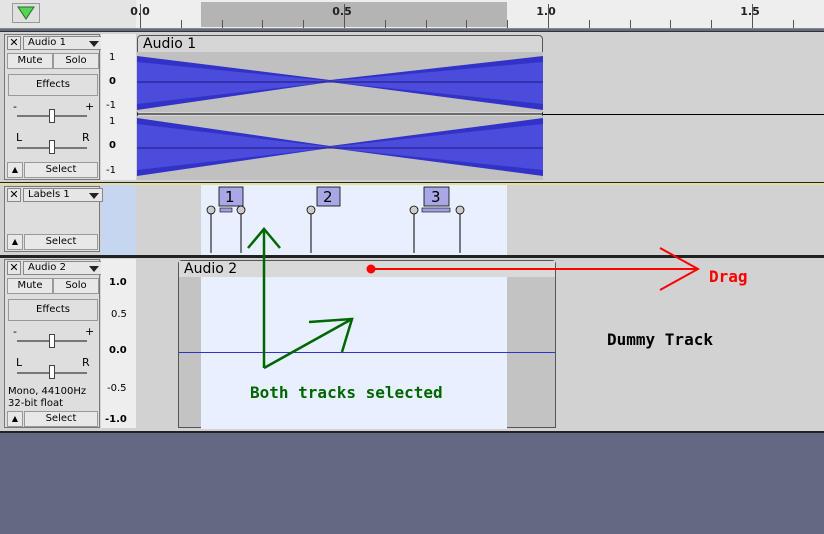  I want to click on timeline-ruler: 0.0 0.5 1.0 1.5, so click(412, 14).